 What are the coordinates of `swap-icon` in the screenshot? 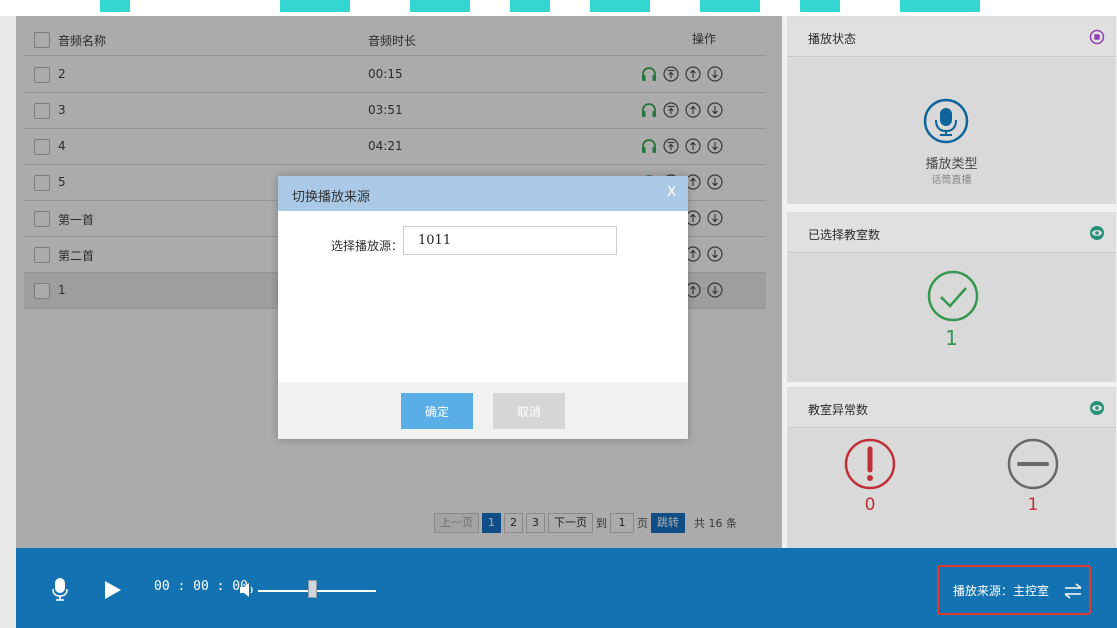 It's located at (1073, 591).